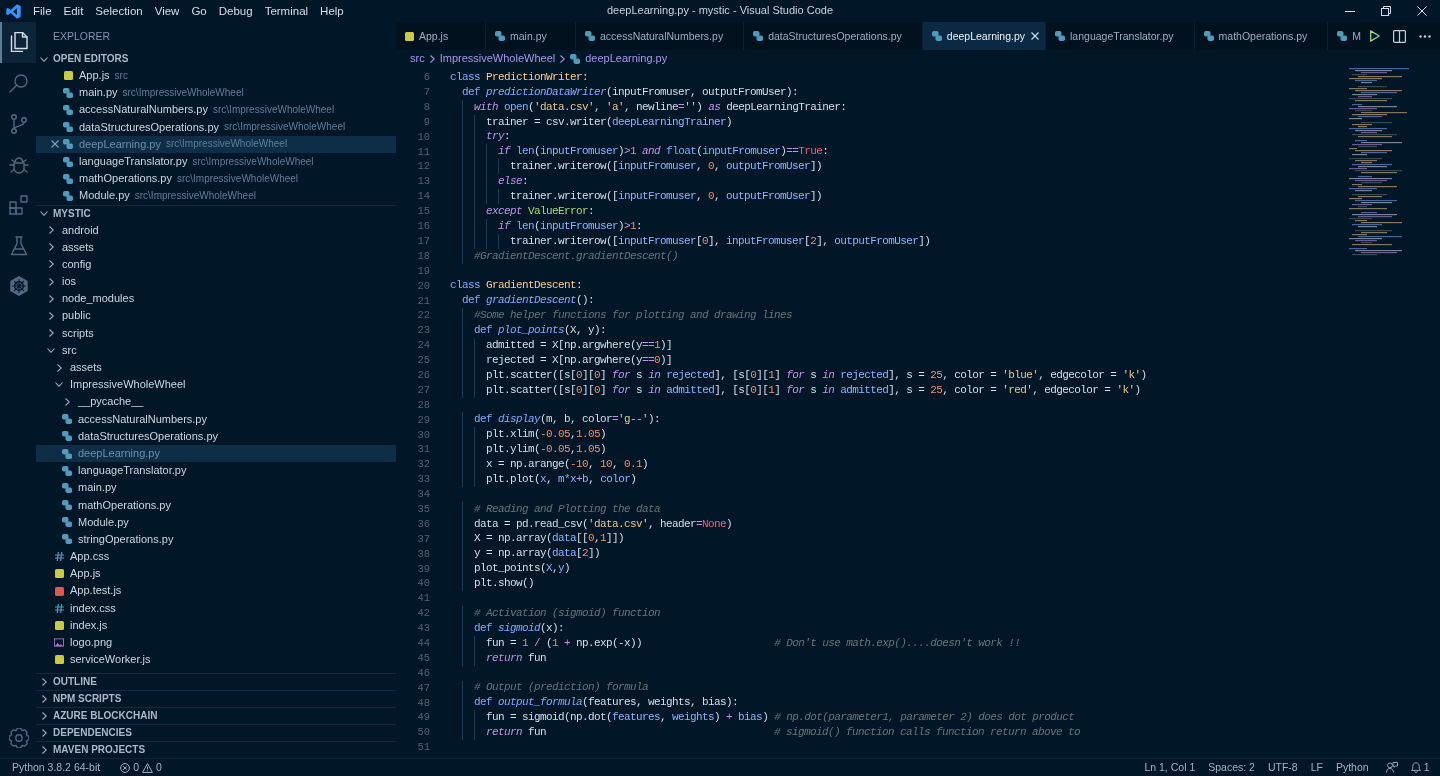  What do you see at coordinates (19, 83) in the screenshot?
I see `search-icon` at bounding box center [19, 83].